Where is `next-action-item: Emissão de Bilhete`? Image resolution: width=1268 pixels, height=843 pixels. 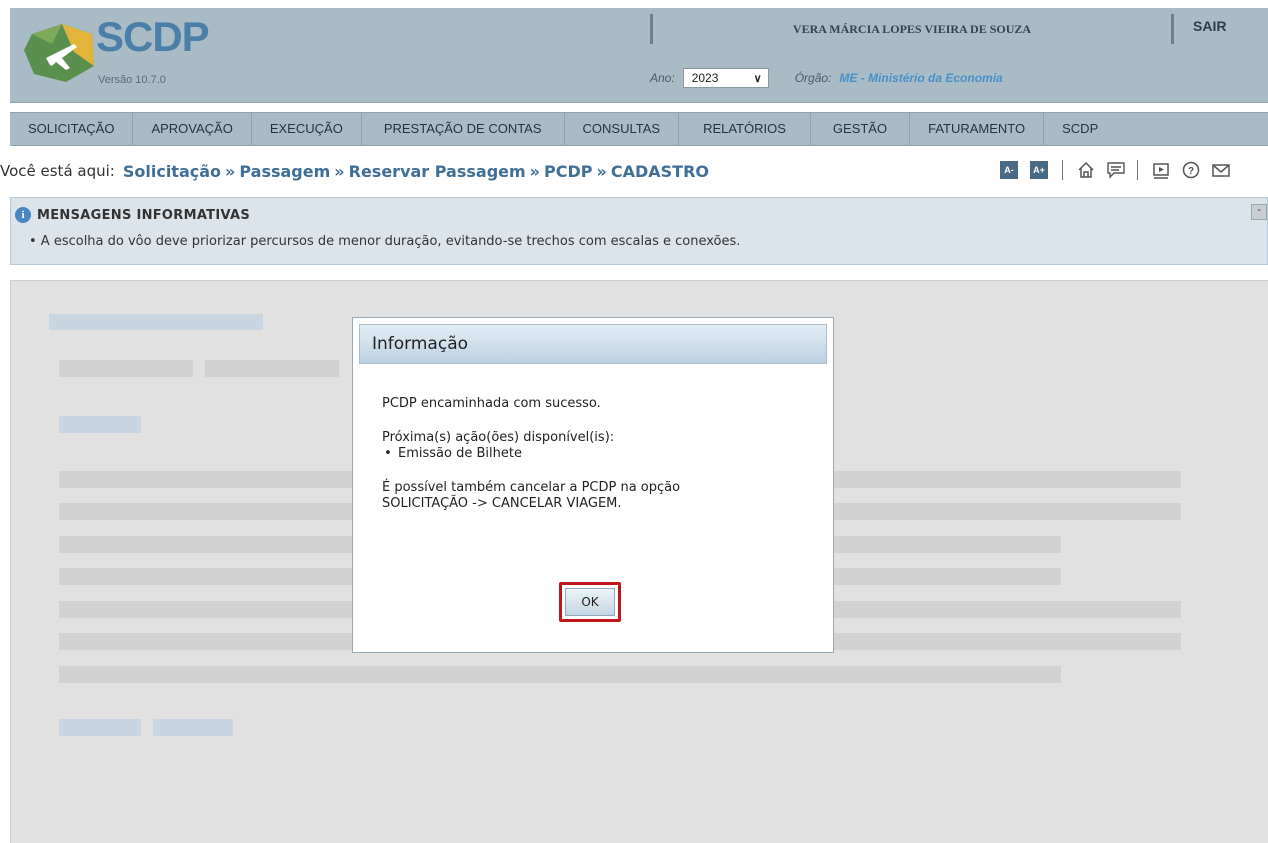
next-action-item: Emissão de Bilhete is located at coordinates (460, 453).